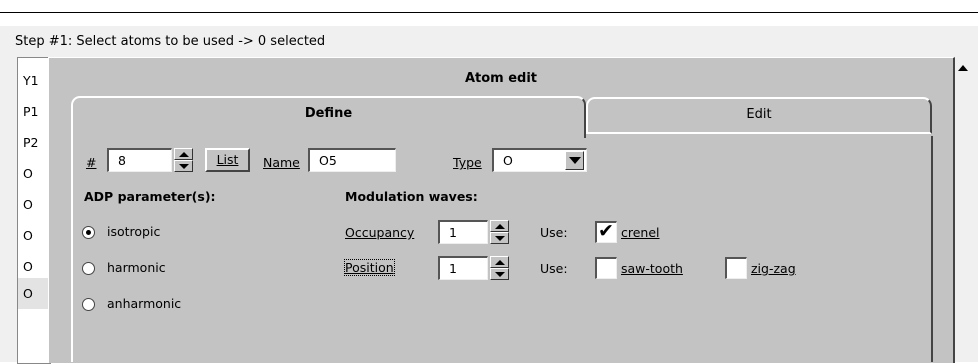 This screenshot has height=364, width=978. What do you see at coordinates (352, 160) in the screenshot?
I see `name-field: O5` at bounding box center [352, 160].